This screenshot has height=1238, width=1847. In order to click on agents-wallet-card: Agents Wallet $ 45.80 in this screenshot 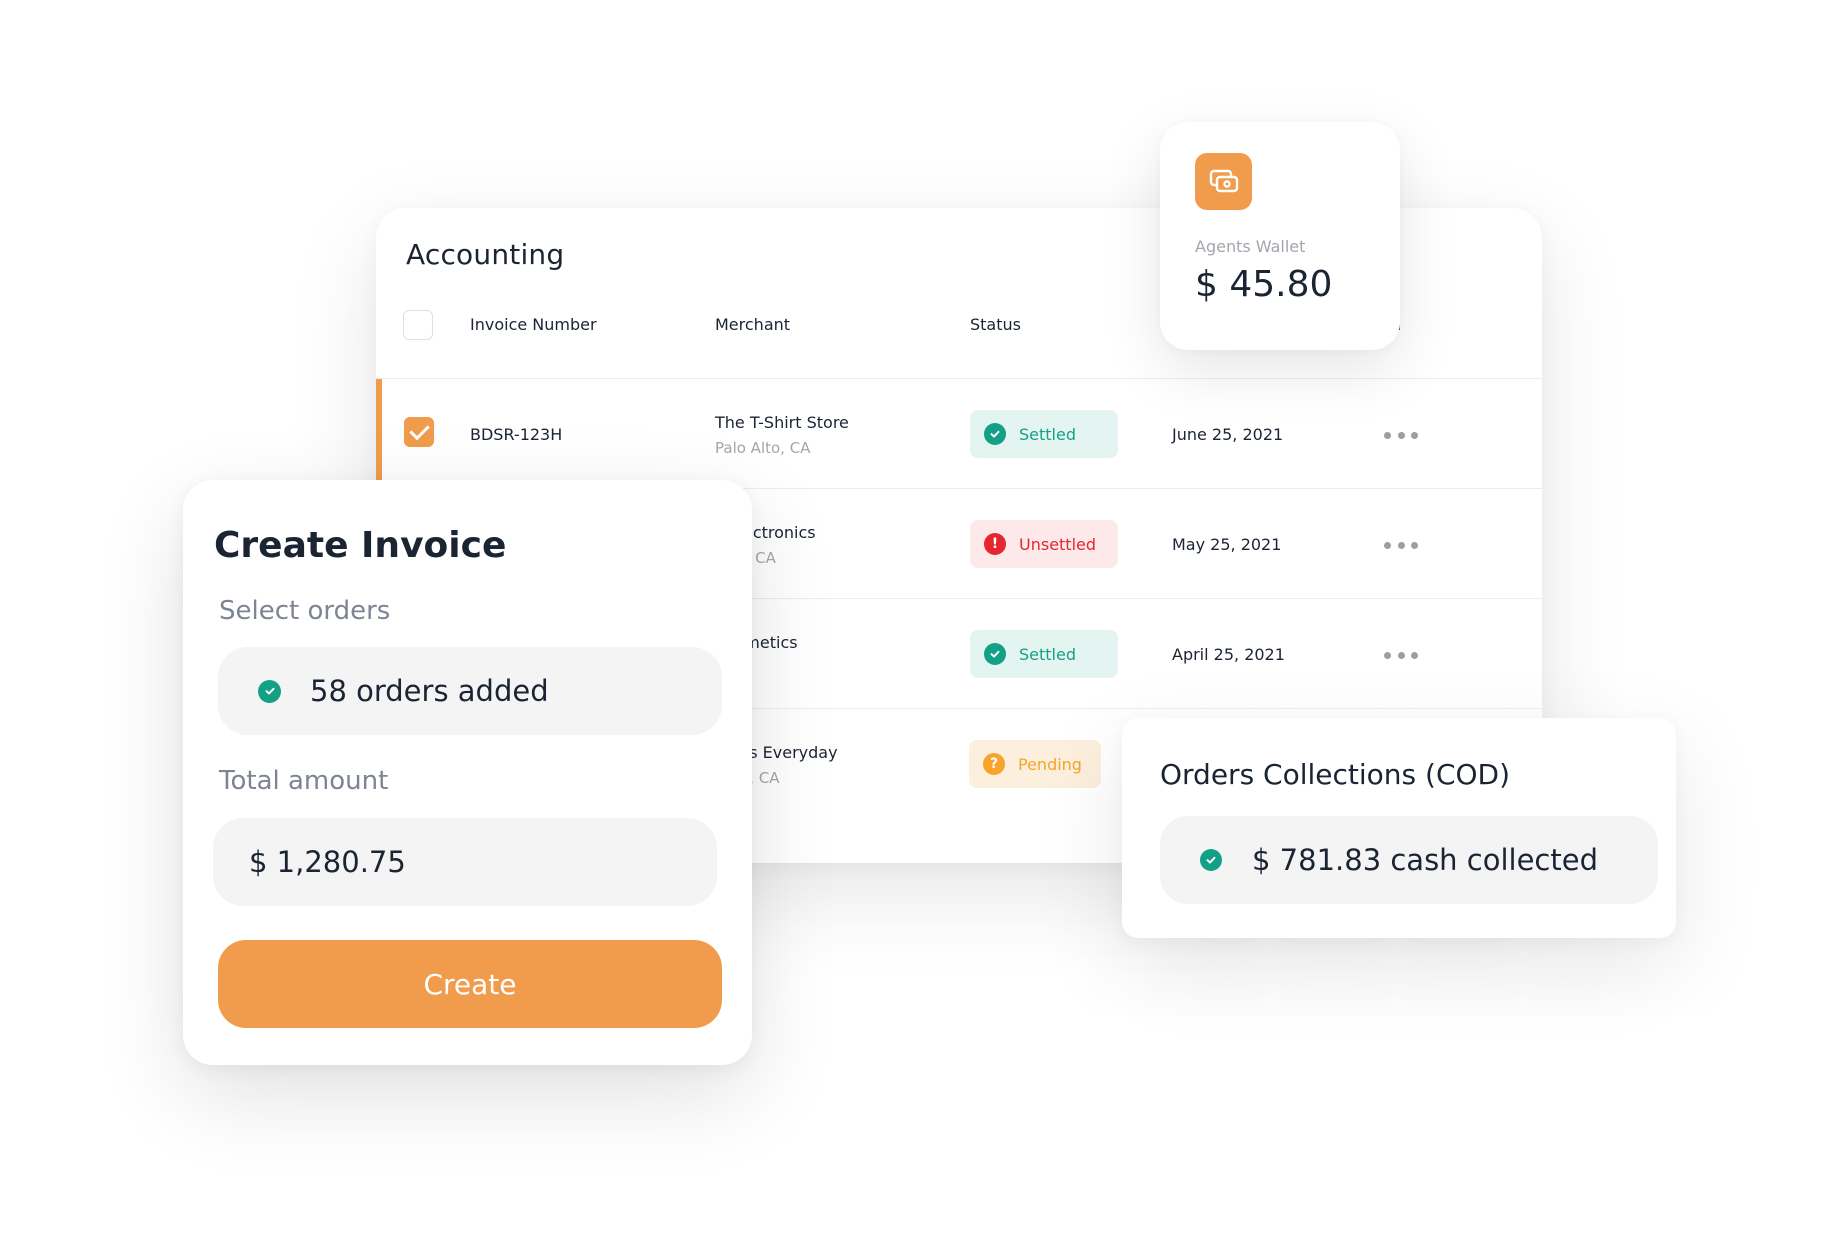, I will do `click(1280, 236)`.